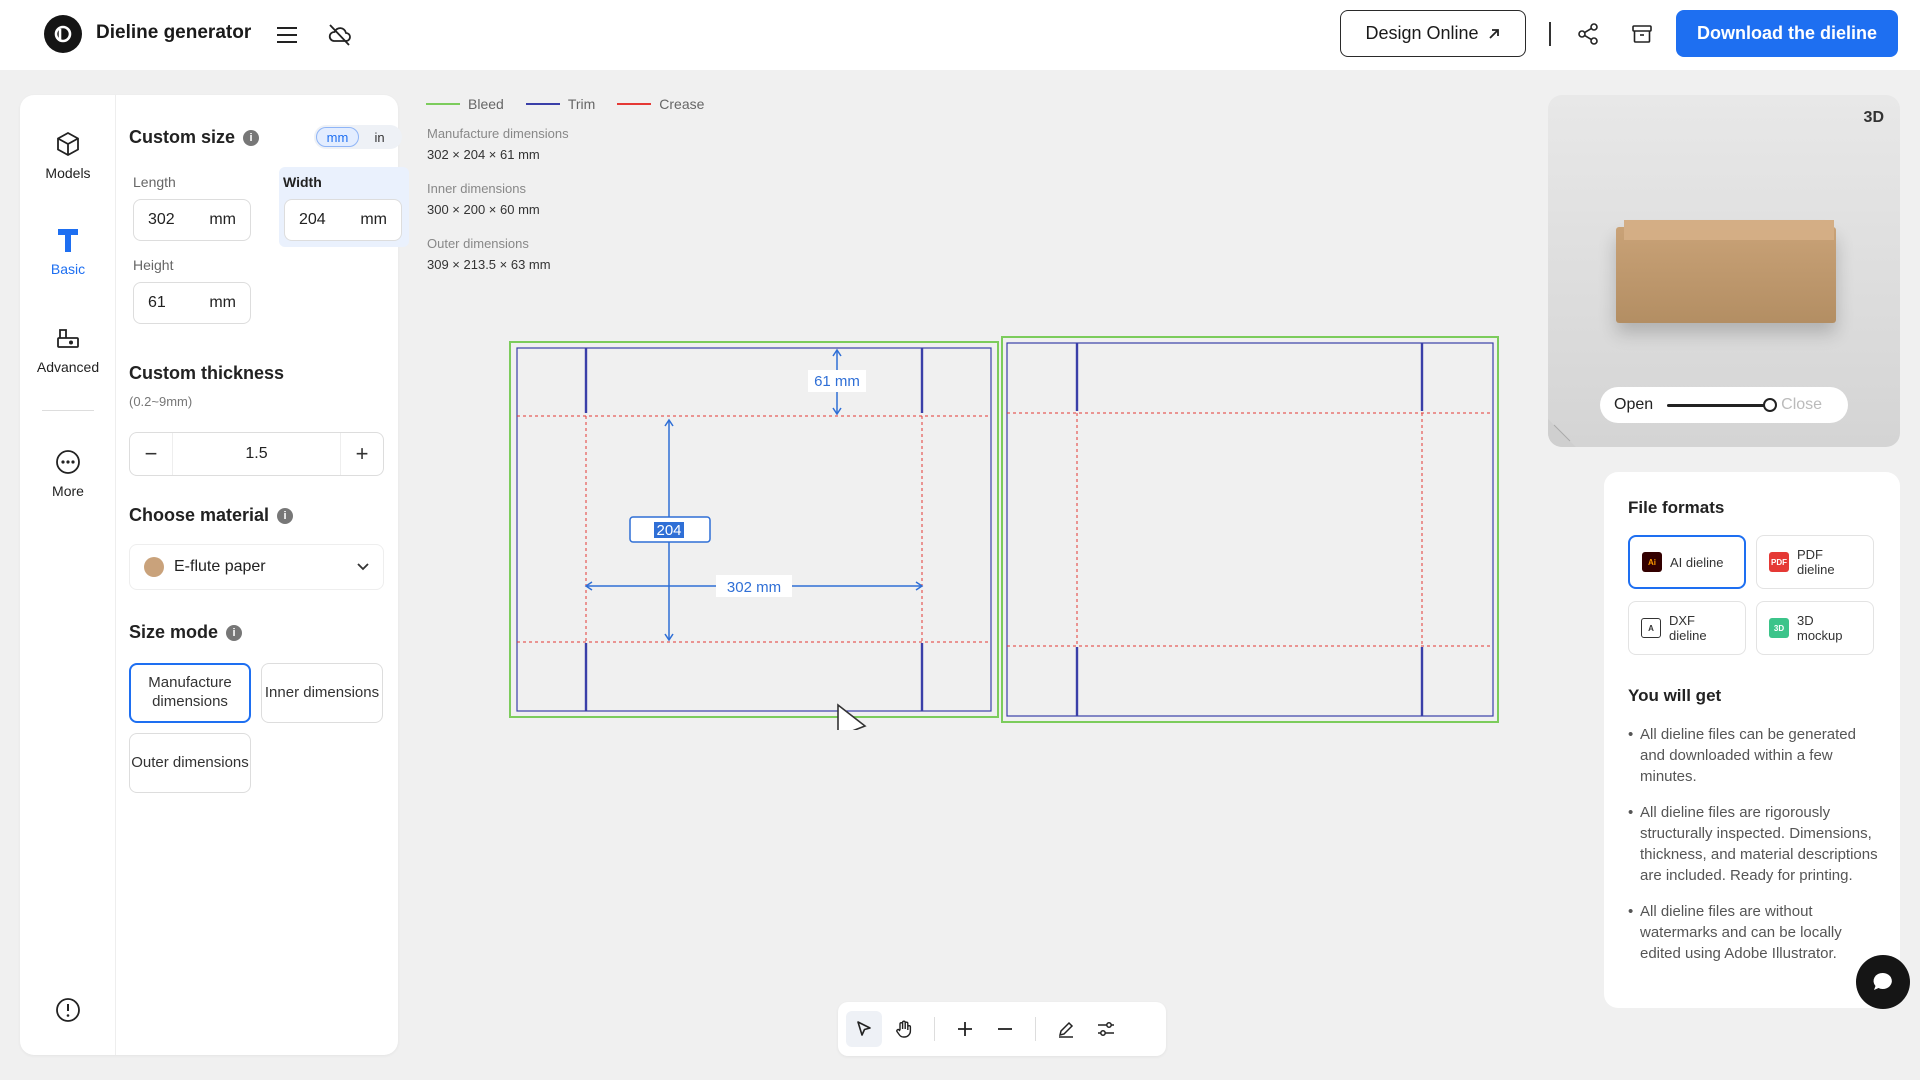  Describe the element at coordinates (68, 367) in the screenshot. I see `rail-label-advanced: Advanced` at that location.